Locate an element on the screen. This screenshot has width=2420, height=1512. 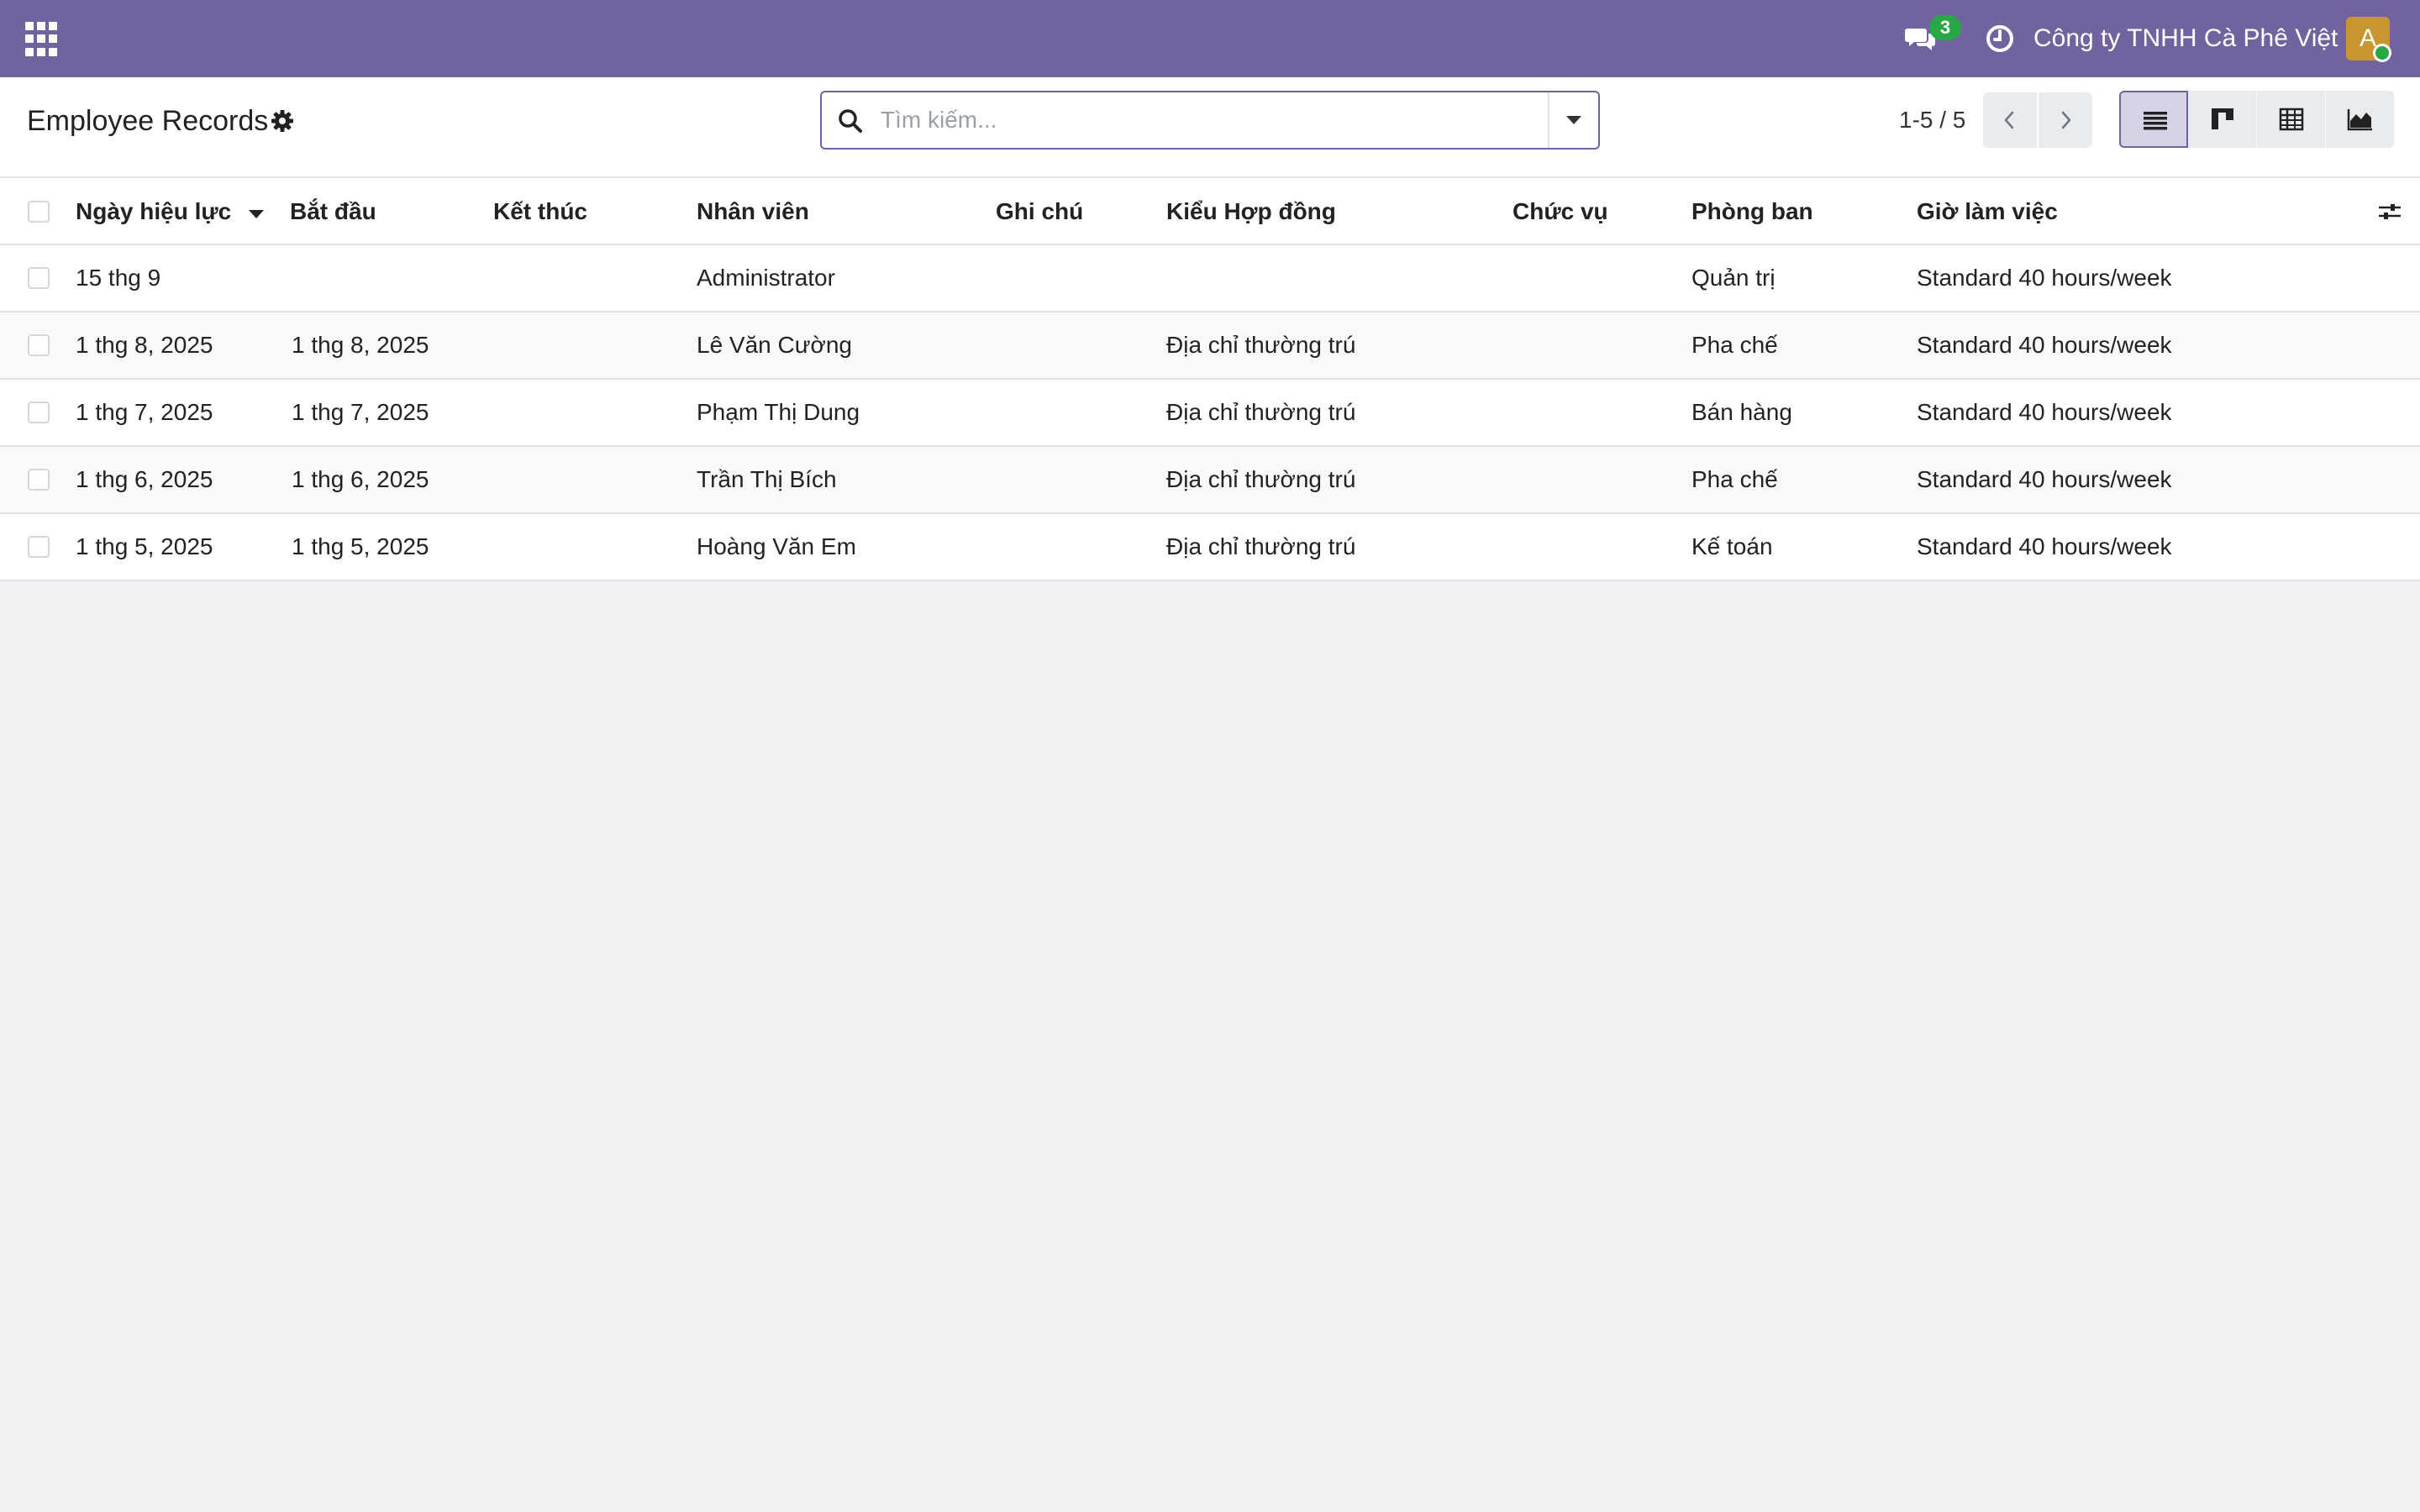
kanban-view-button is located at coordinates (2222, 119).